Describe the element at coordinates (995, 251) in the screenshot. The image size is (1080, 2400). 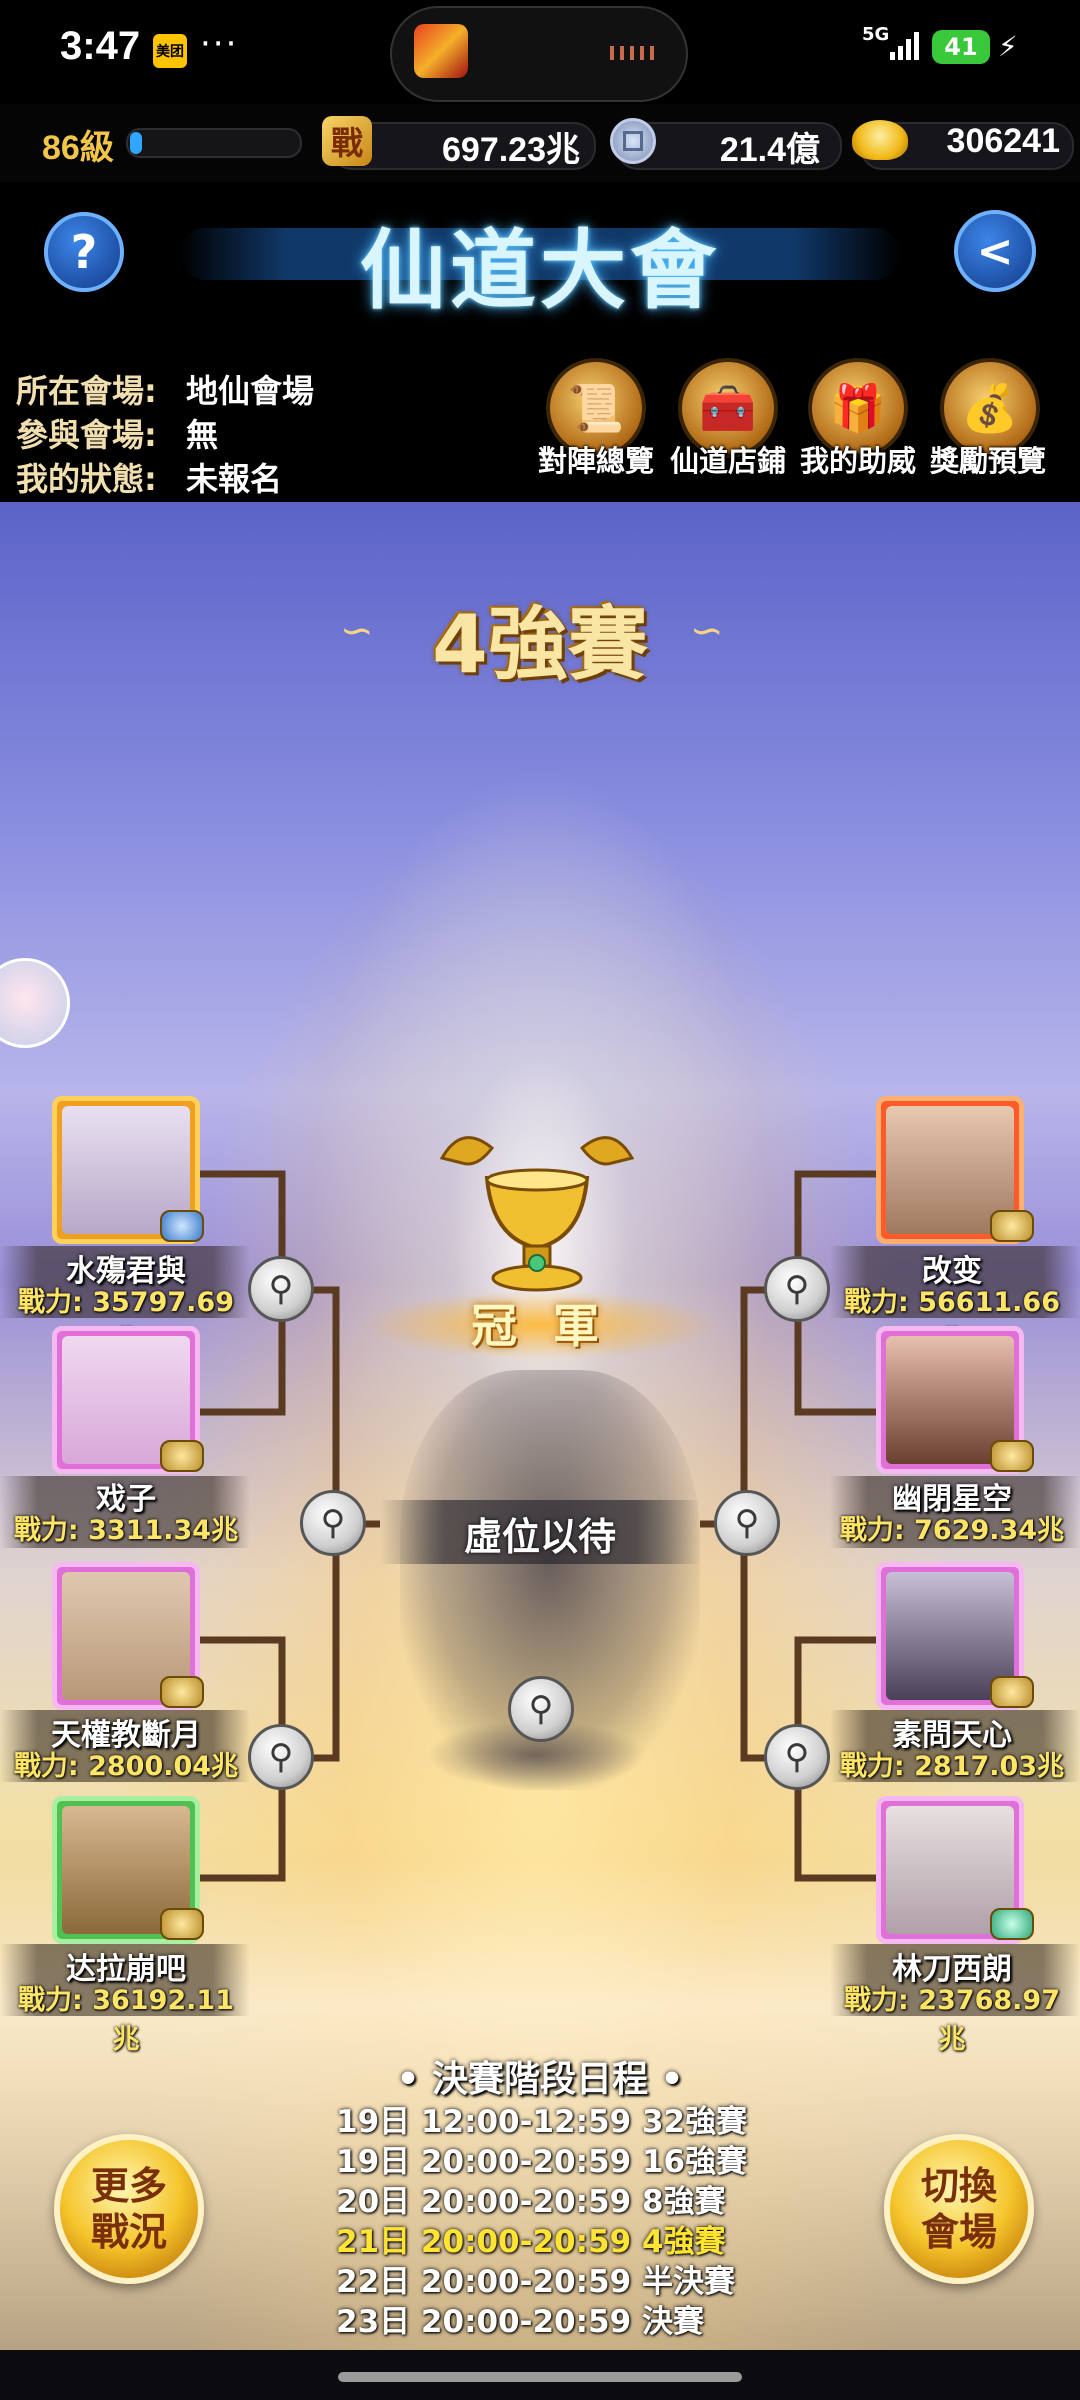
I see `back-button: <` at that location.